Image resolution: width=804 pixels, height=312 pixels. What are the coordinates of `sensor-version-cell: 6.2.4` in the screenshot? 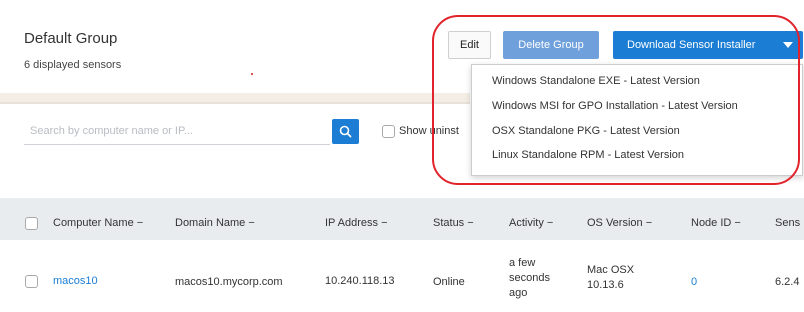 It's located at (787, 282).